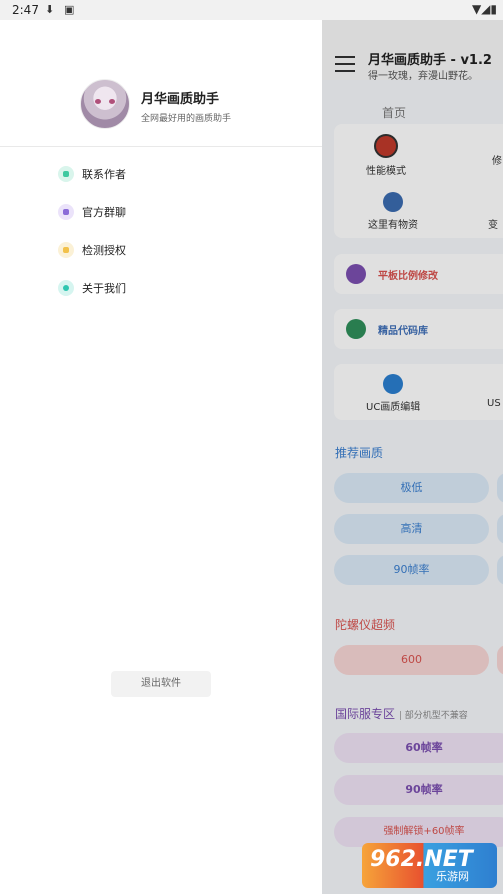 This screenshot has height=894, width=503. I want to click on signal-battery-icon: ▼◢▮, so click(484, 9).